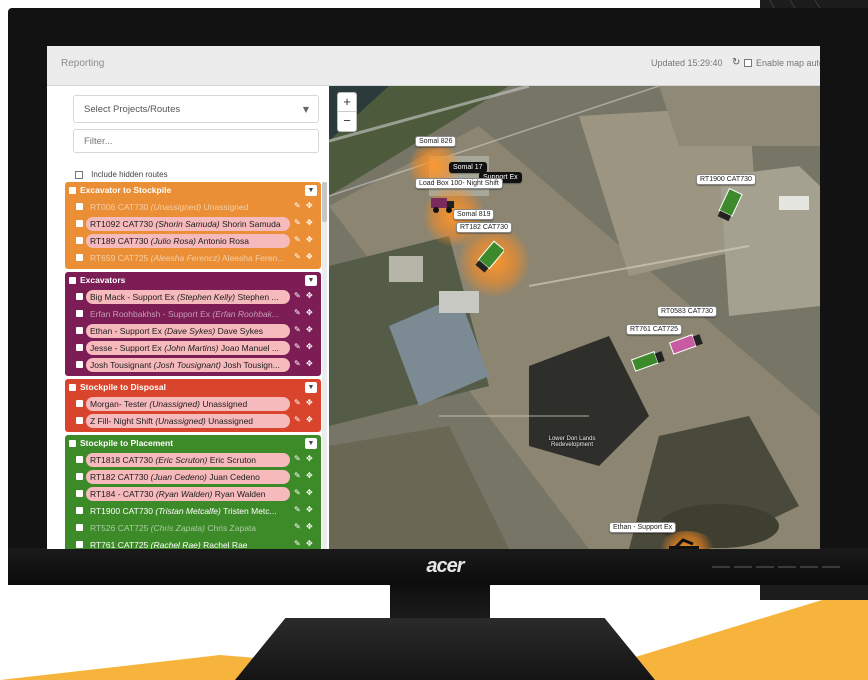  I want to click on excavator-icon, so click(685, 543).